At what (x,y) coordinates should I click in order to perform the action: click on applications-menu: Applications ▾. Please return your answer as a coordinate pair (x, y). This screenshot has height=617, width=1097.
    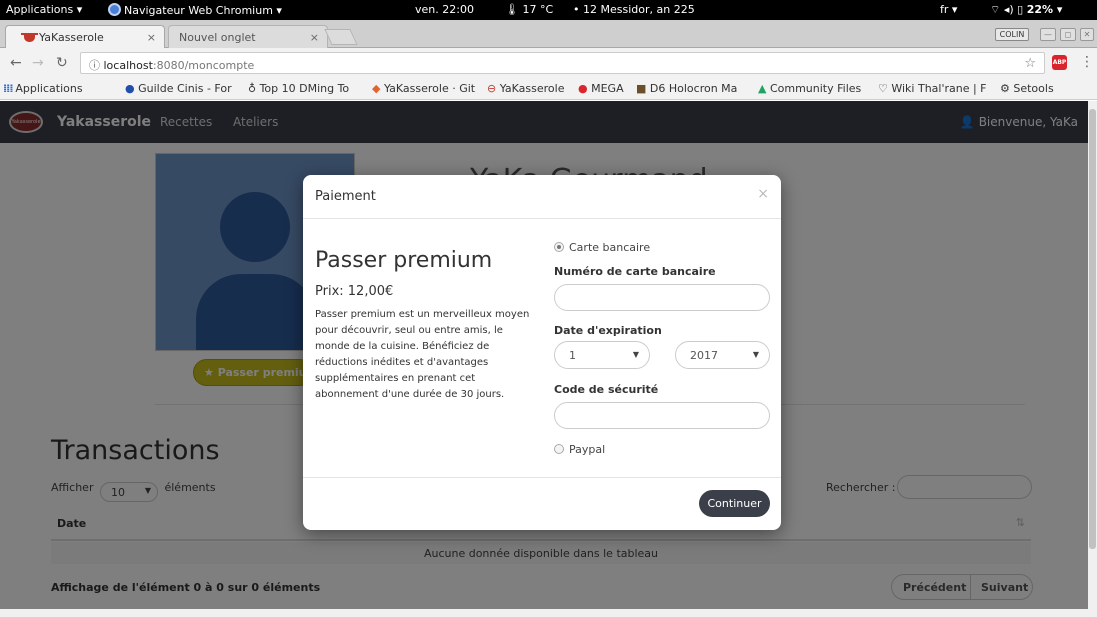
    Looking at the image, I should click on (44, 9).